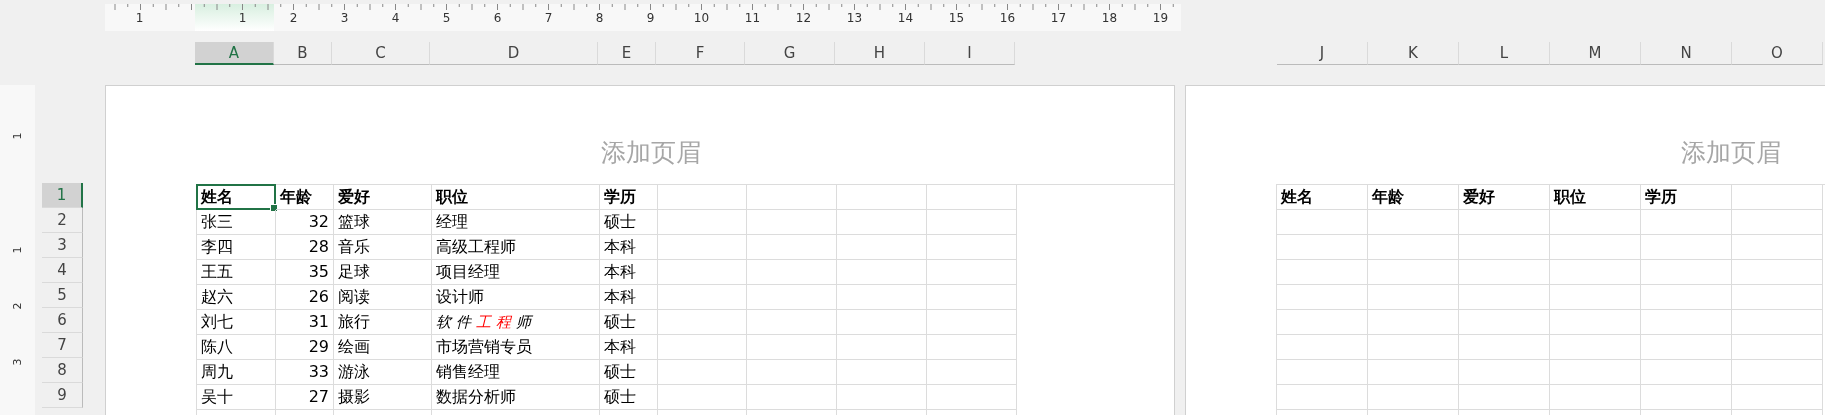 The width and height of the screenshot is (1825, 415). What do you see at coordinates (305, 272) in the screenshot?
I see `table-cell: 35` at bounding box center [305, 272].